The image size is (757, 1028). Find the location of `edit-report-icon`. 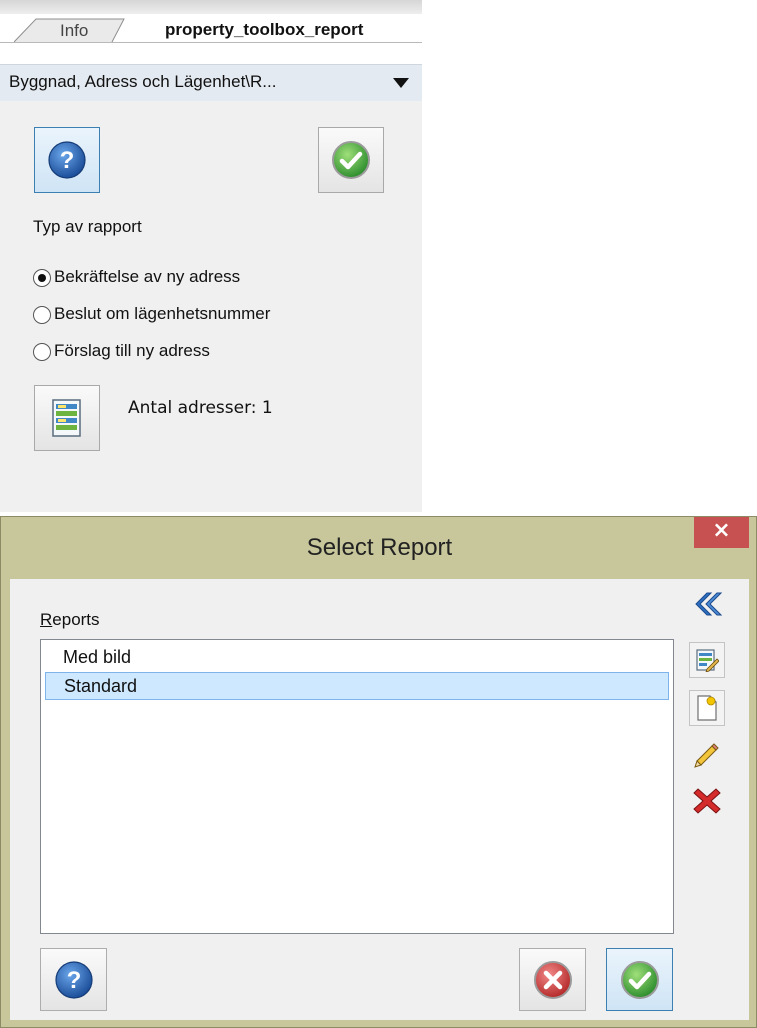

edit-report-icon is located at coordinates (707, 660).